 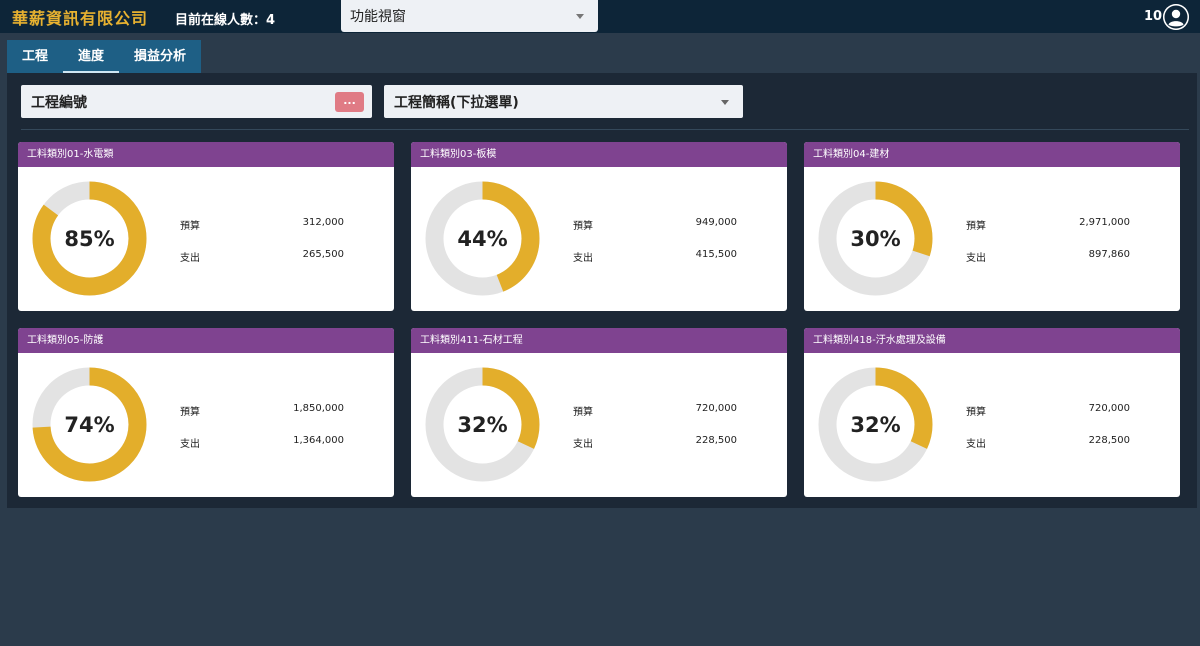 I want to click on card-title: 工料類別03-板模, so click(x=599, y=154).